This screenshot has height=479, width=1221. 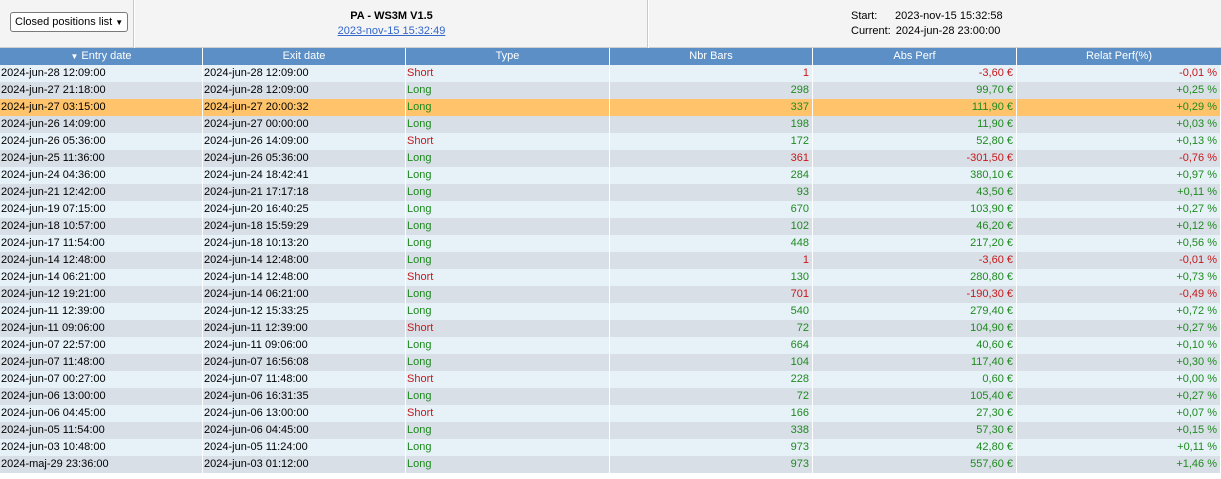 I want to click on exit-date-cell: 2024-jun-14 12:48:00, so click(x=304, y=277).